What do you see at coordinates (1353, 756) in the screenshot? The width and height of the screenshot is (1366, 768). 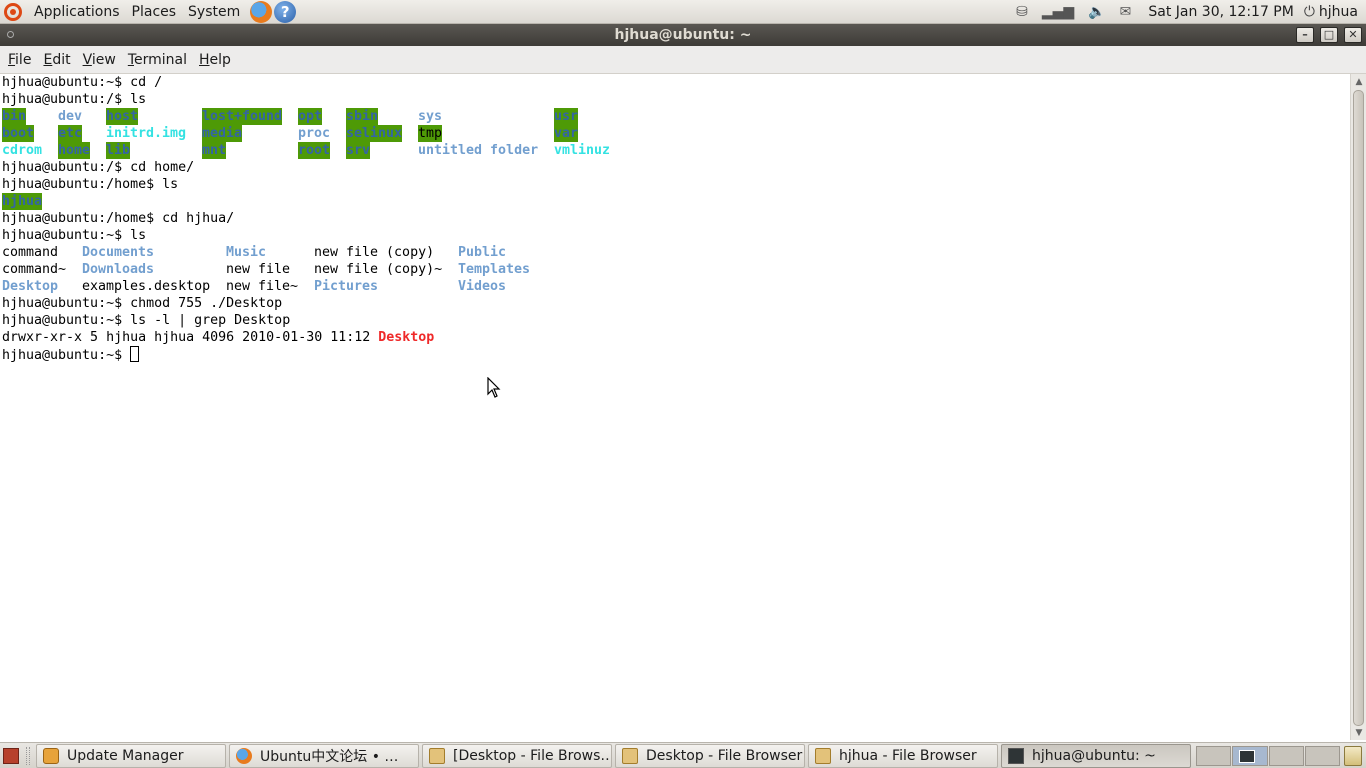 I see `trash-icon` at bounding box center [1353, 756].